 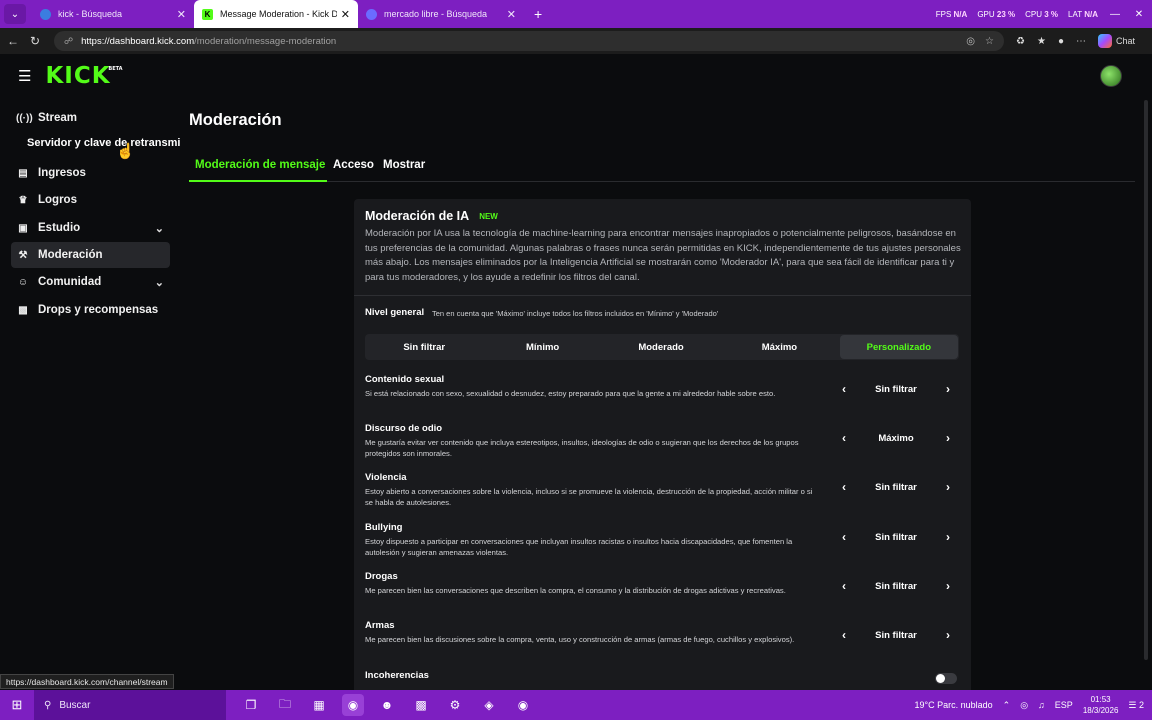 I want to click on tab-acceso: Acceso, so click(x=353, y=165).